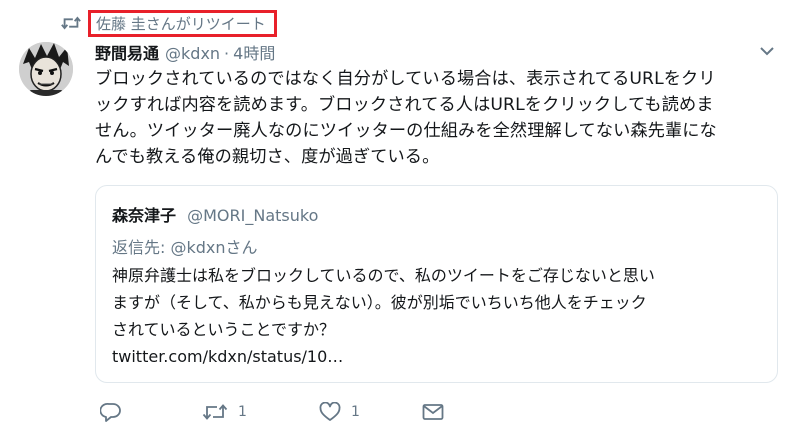  What do you see at coordinates (767, 51) in the screenshot?
I see `chevron-down-icon` at bounding box center [767, 51].